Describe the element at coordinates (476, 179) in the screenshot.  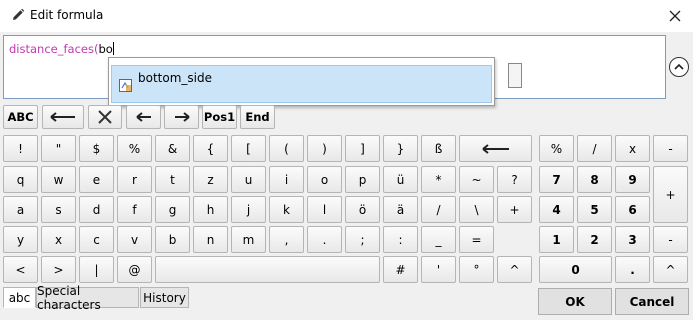
I see `key-12-r2: ~` at that location.